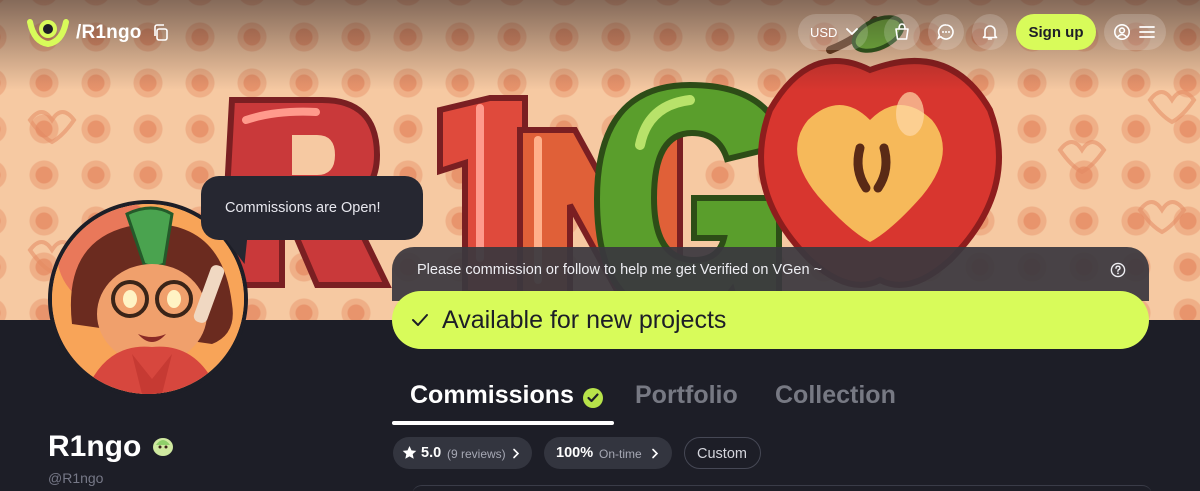 The height and width of the screenshot is (491, 1200). Describe the element at coordinates (1056, 32) in the screenshot. I see `sign-up-button: Sign up` at that location.